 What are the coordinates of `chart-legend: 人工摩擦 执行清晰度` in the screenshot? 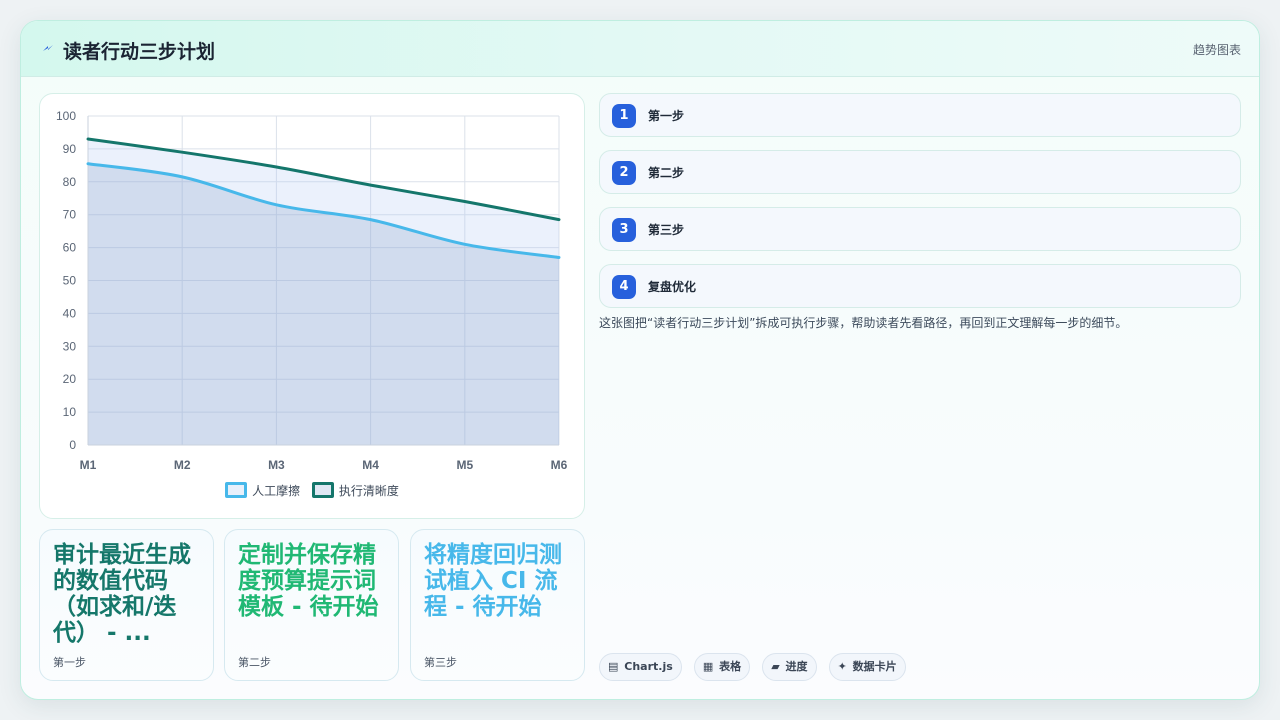 It's located at (312, 491).